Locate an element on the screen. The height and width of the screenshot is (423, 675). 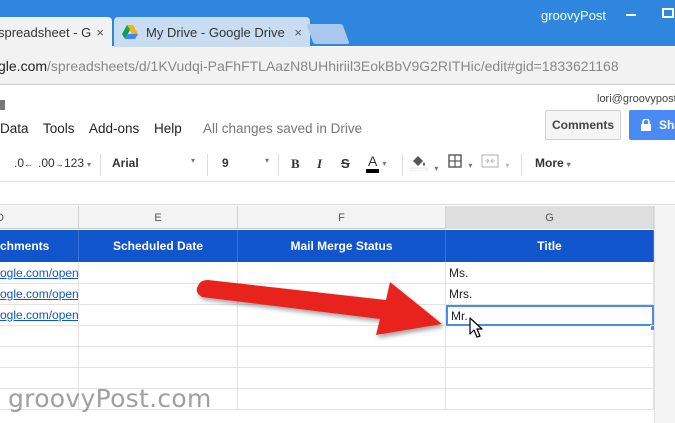
tab-spreadsheet: spreadsheet - G × is located at coordinates (56, 32).